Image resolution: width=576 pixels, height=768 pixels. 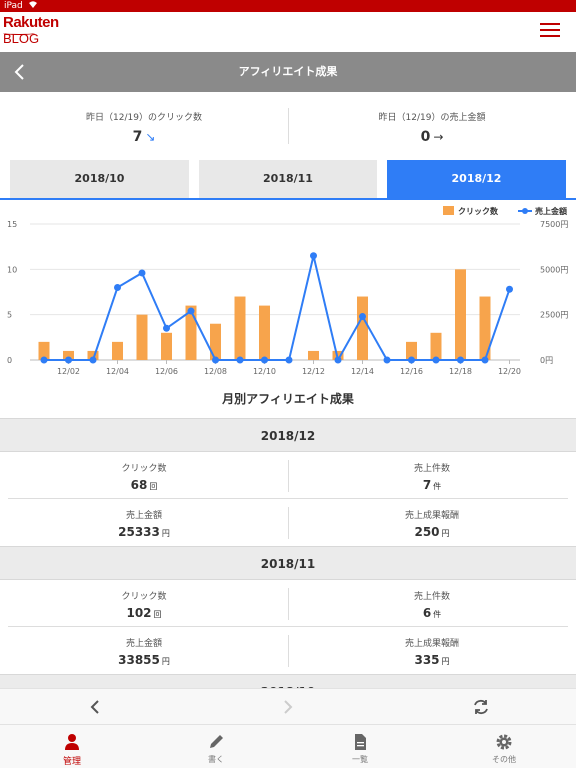 I want to click on stat-value: 33855, so click(x=139, y=660).